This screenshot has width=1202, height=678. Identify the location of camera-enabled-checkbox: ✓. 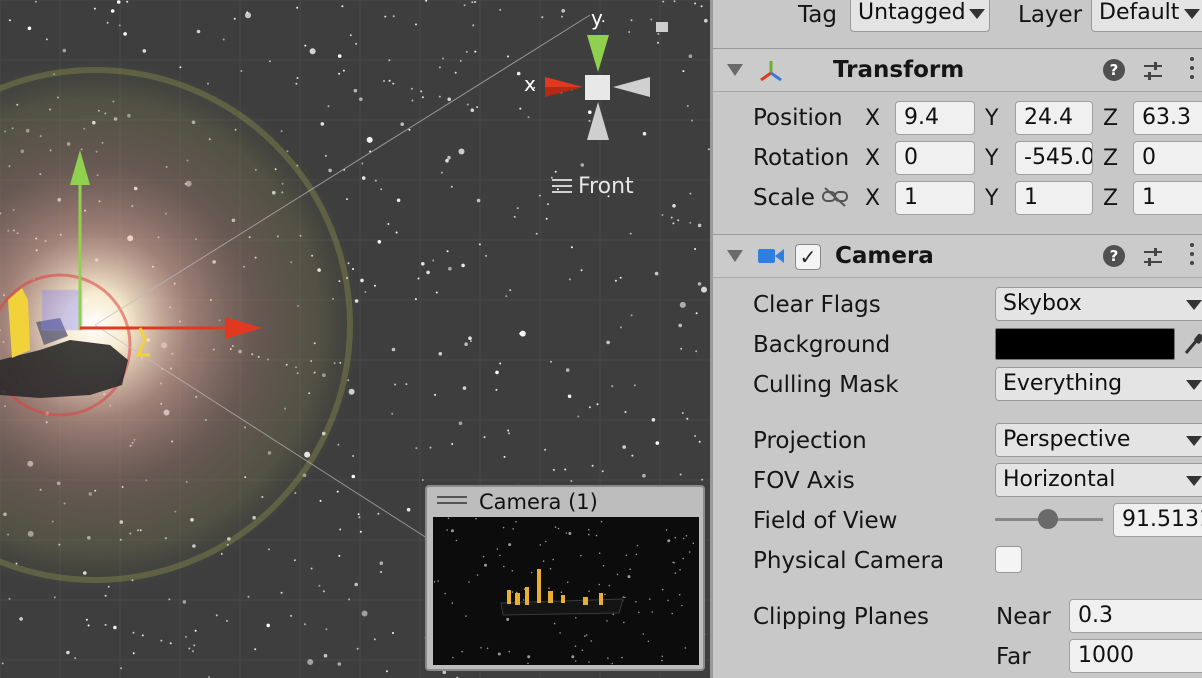
(808, 257).